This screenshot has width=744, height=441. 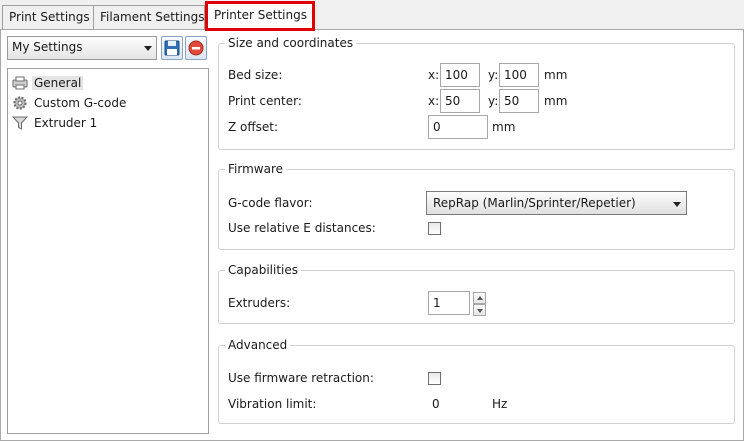 What do you see at coordinates (458, 127) in the screenshot?
I see `z-offset-input: 0` at bounding box center [458, 127].